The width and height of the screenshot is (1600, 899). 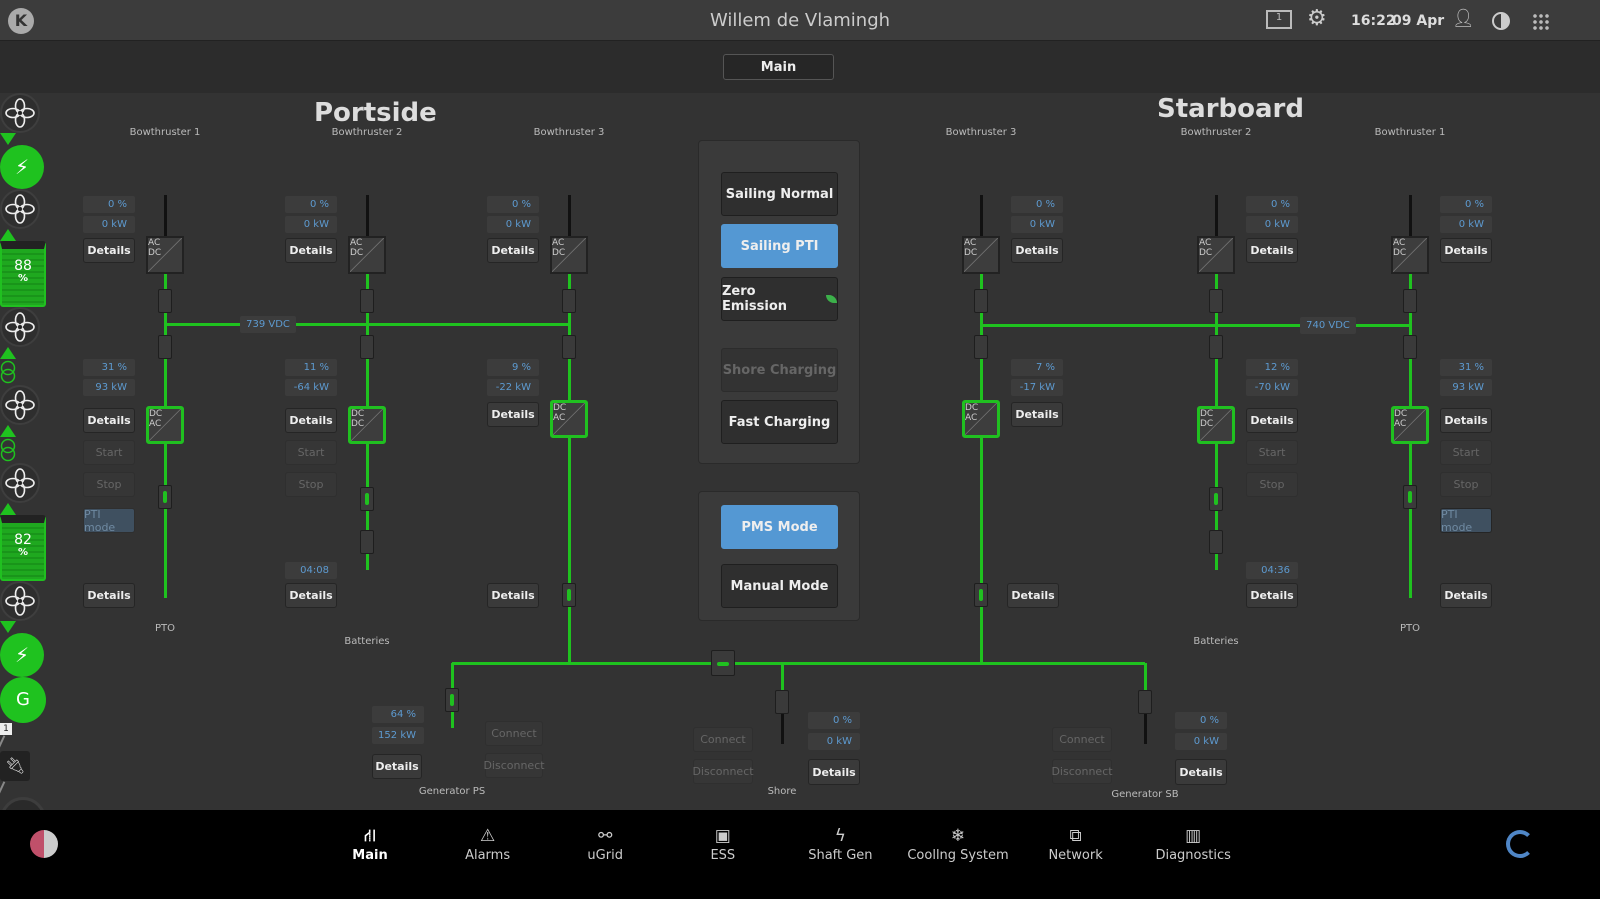 What do you see at coordinates (1540, 21) in the screenshot?
I see `apps-grid-icon` at bounding box center [1540, 21].